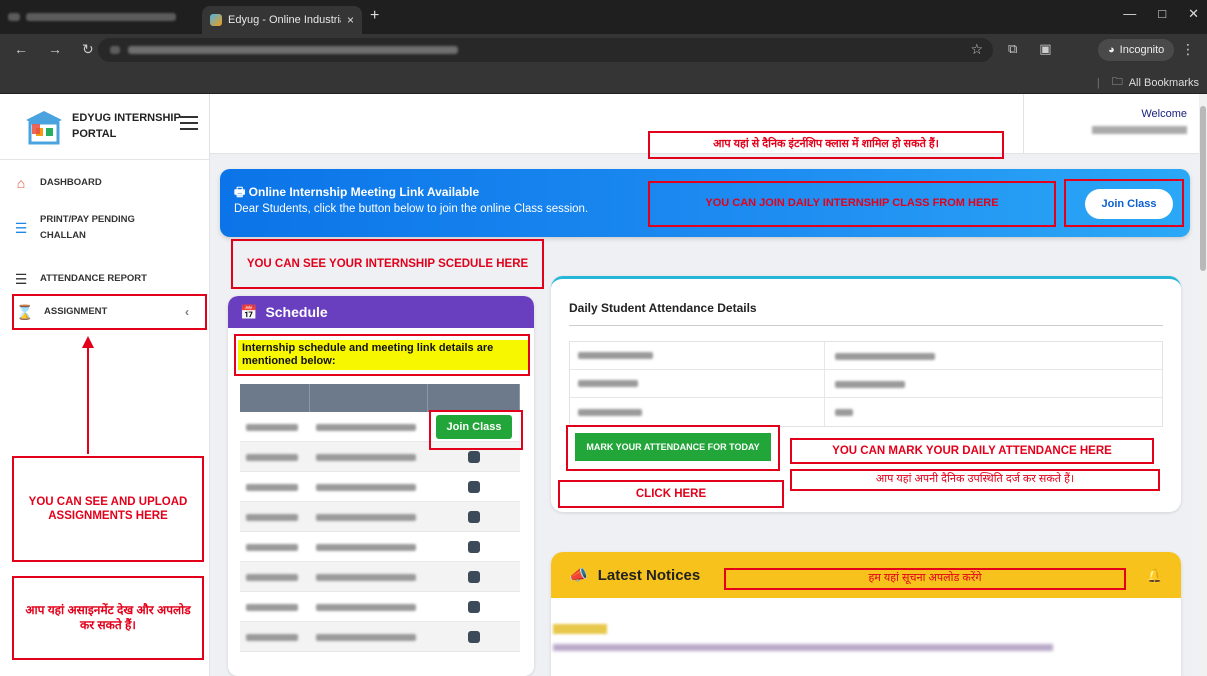 The image size is (1207, 676). I want to click on notices-title: Latest Notices, so click(649, 575).